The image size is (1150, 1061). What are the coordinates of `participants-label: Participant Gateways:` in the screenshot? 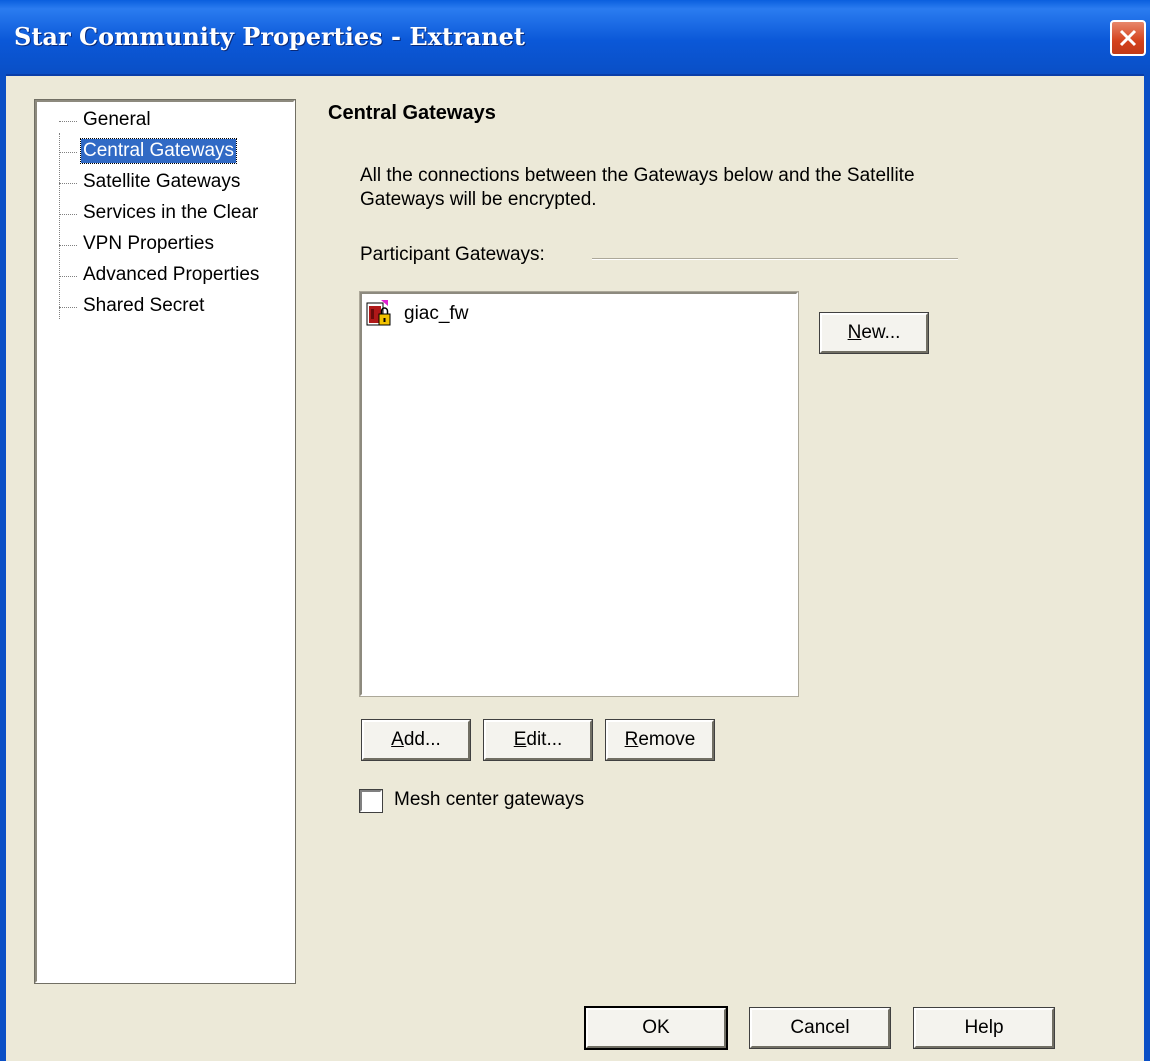 It's located at (452, 254).